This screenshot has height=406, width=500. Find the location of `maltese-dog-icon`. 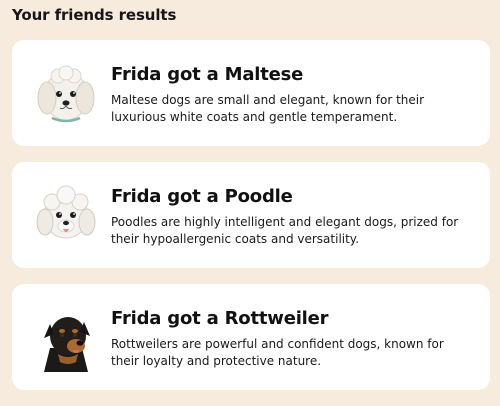

maltese-dog-icon is located at coordinates (66, 94).